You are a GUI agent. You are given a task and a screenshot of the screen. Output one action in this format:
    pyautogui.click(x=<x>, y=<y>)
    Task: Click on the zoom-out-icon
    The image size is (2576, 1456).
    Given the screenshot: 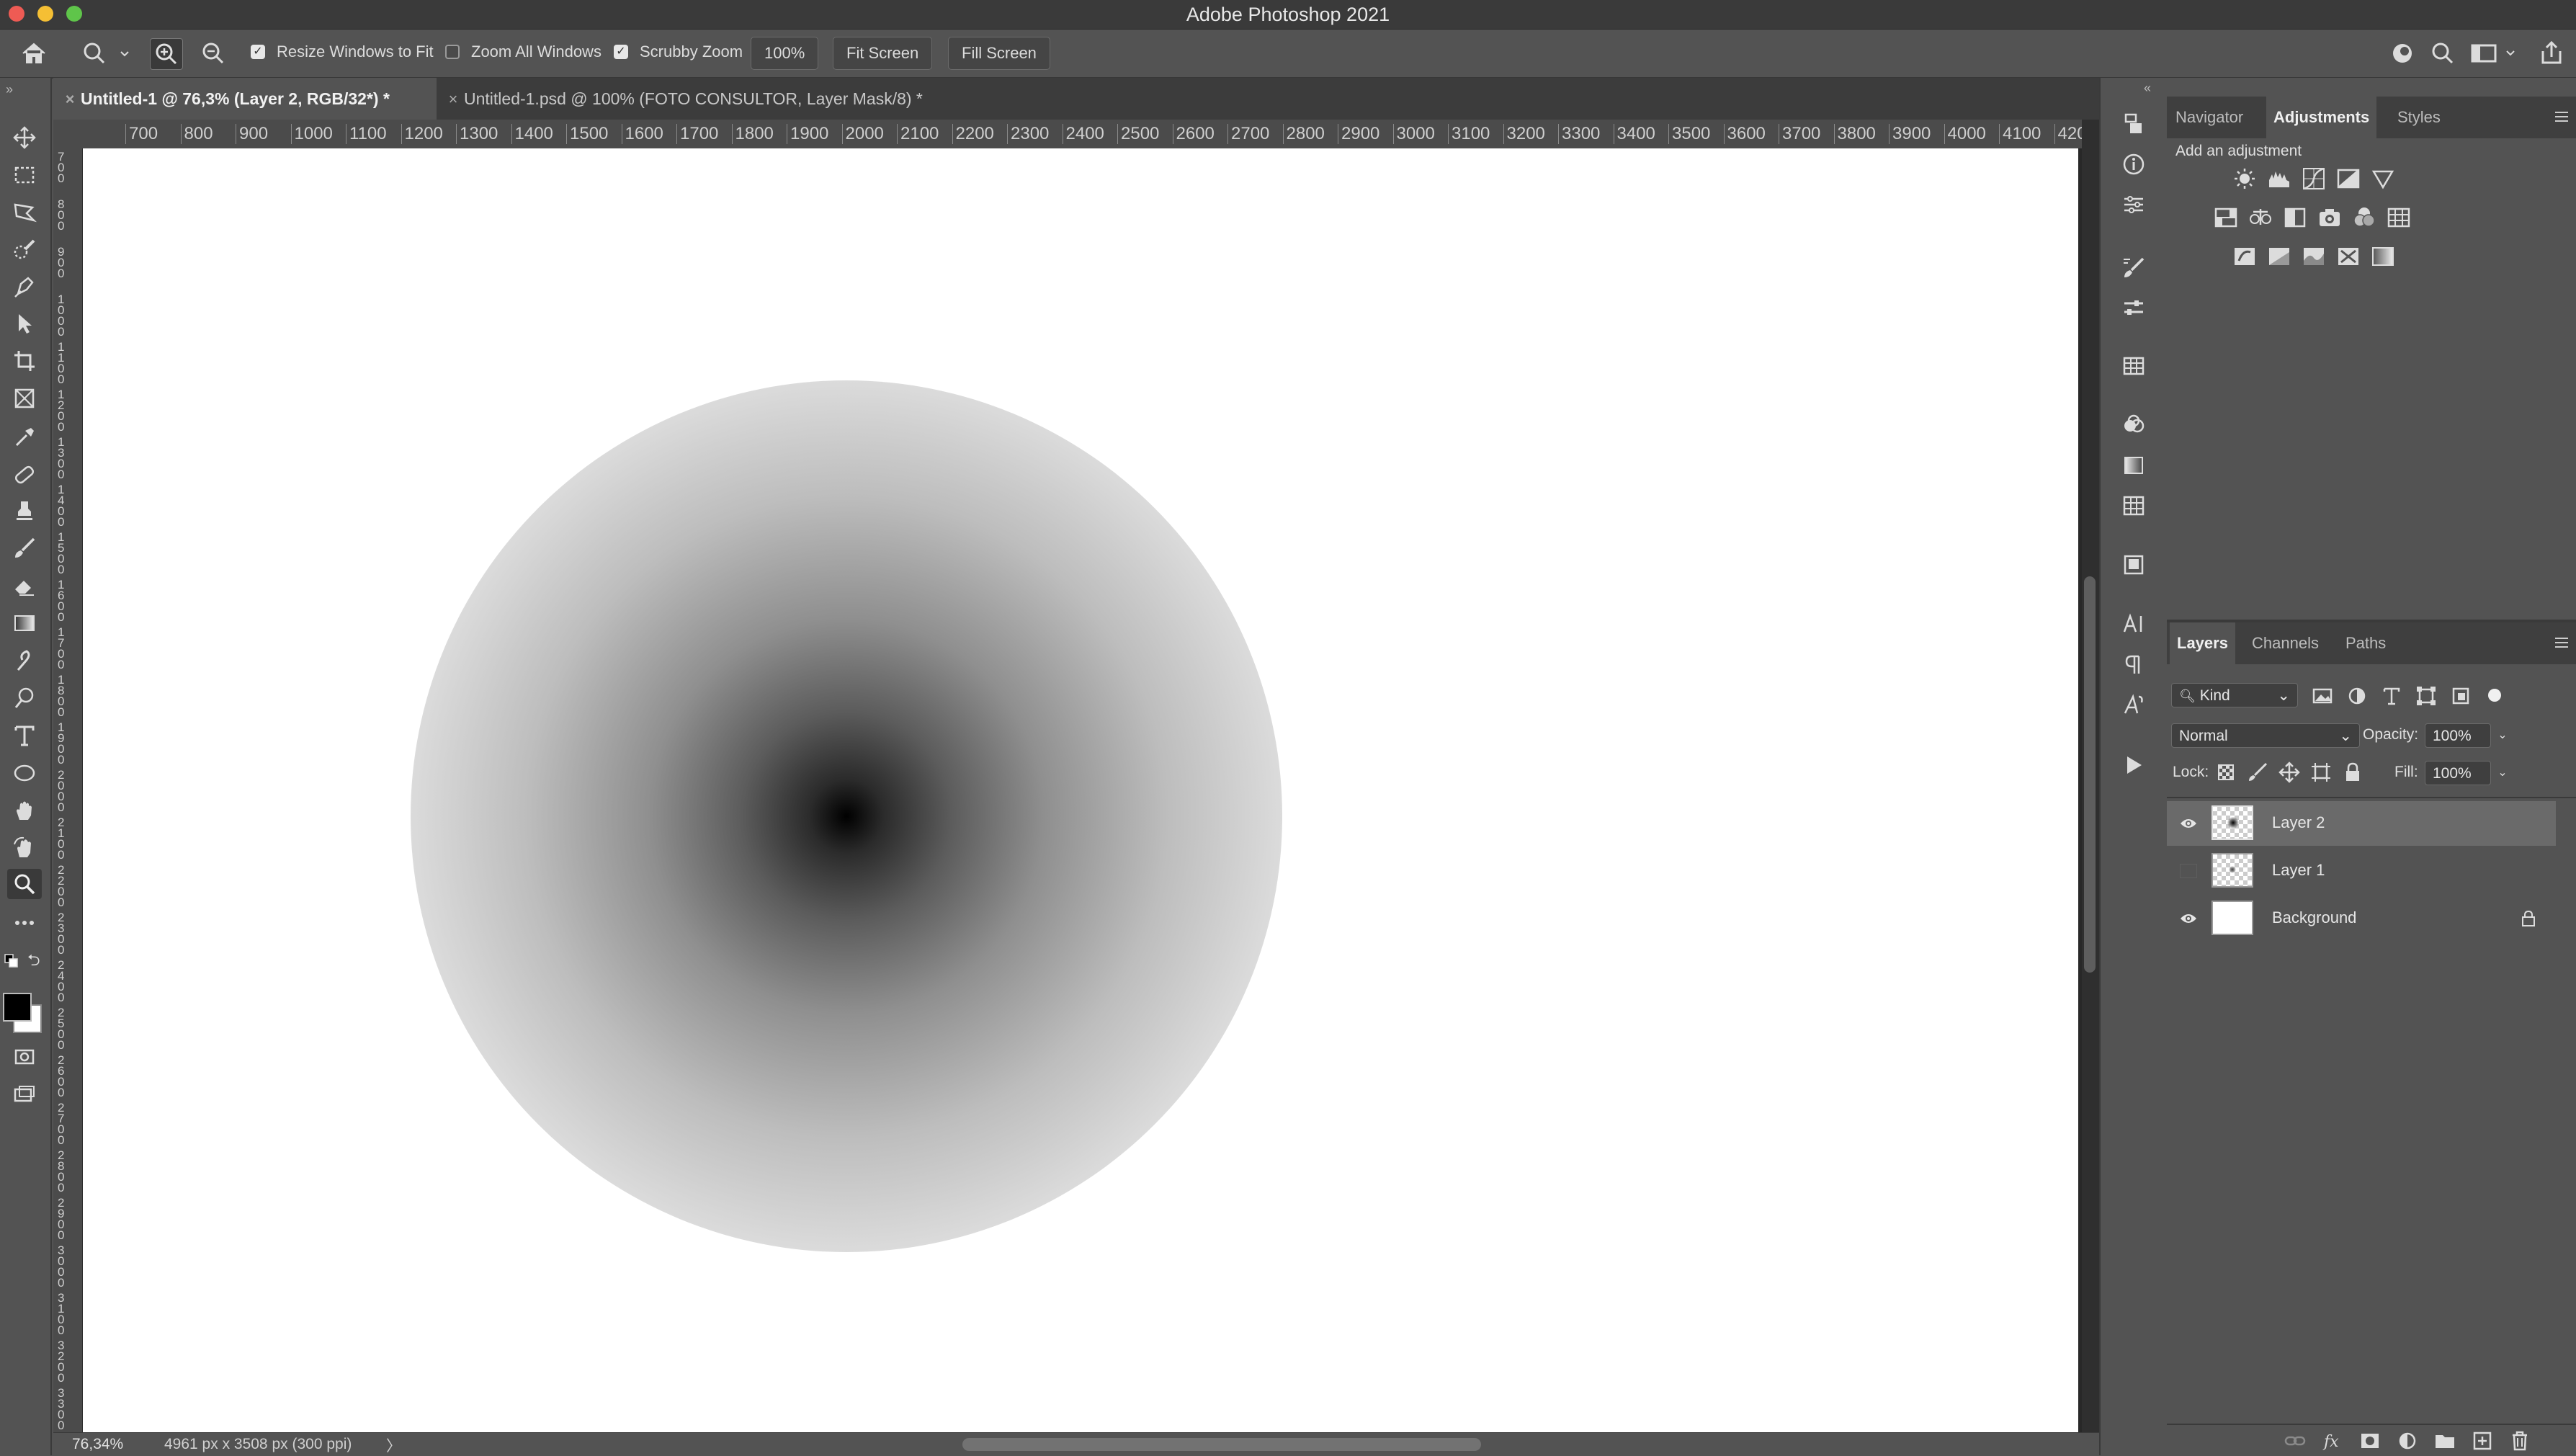 What is the action you would take?
    pyautogui.click(x=213, y=53)
    